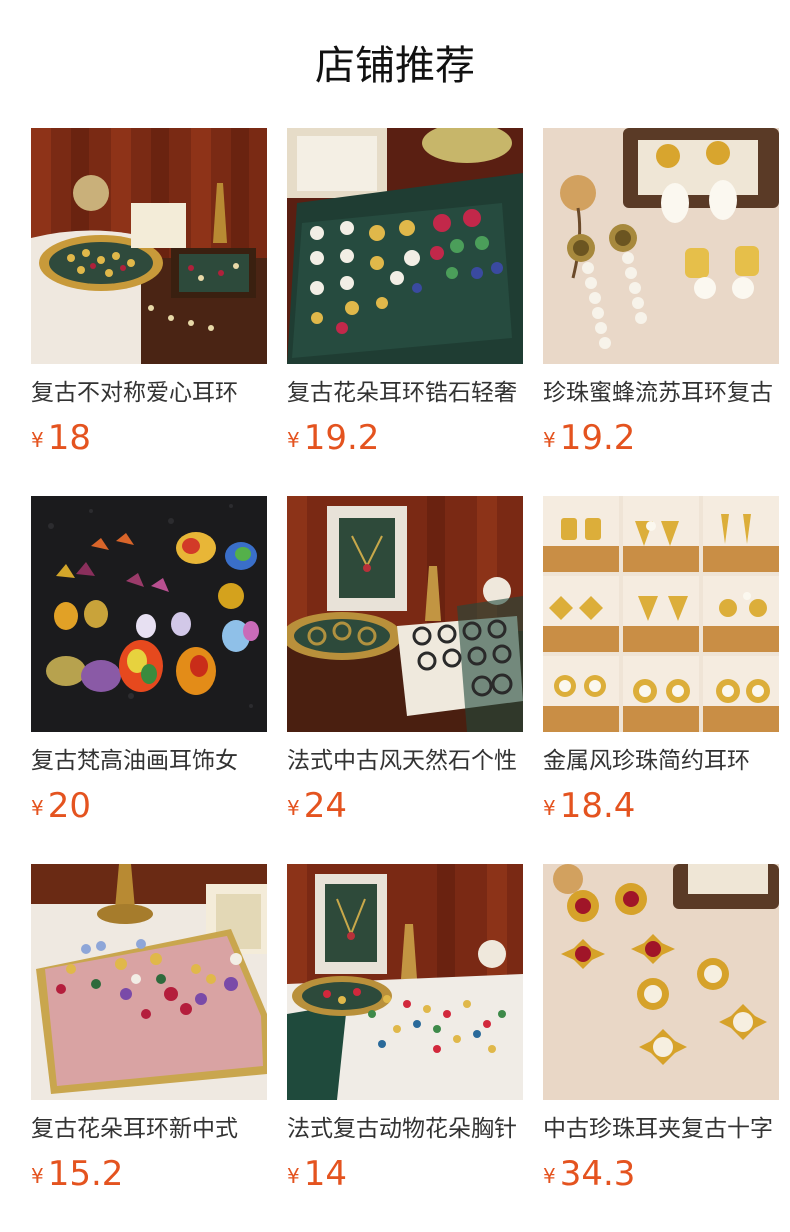 The width and height of the screenshot is (790, 1232). What do you see at coordinates (149, 393) in the screenshot?
I see `product-name: 复古不对称爱心耳环` at bounding box center [149, 393].